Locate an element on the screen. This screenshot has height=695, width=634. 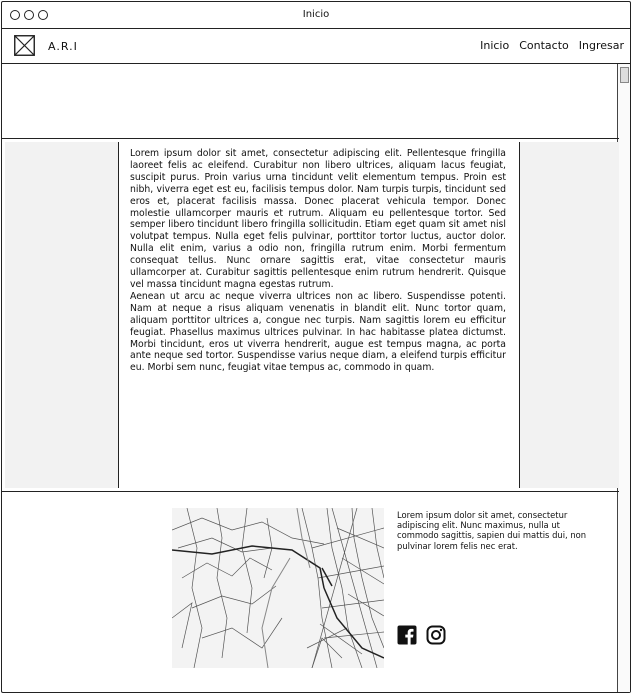
nav-link-inicio: Inicio is located at coordinates (494, 45).